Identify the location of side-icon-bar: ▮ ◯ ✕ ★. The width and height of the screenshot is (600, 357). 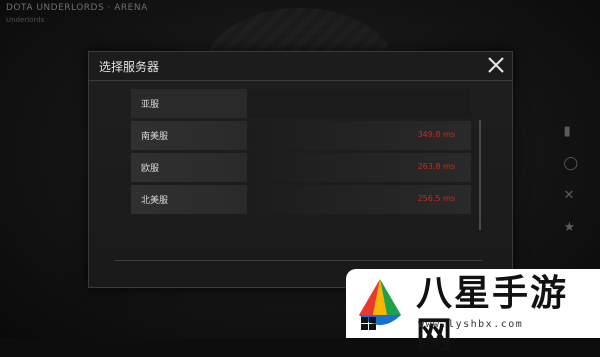
(570, 180).